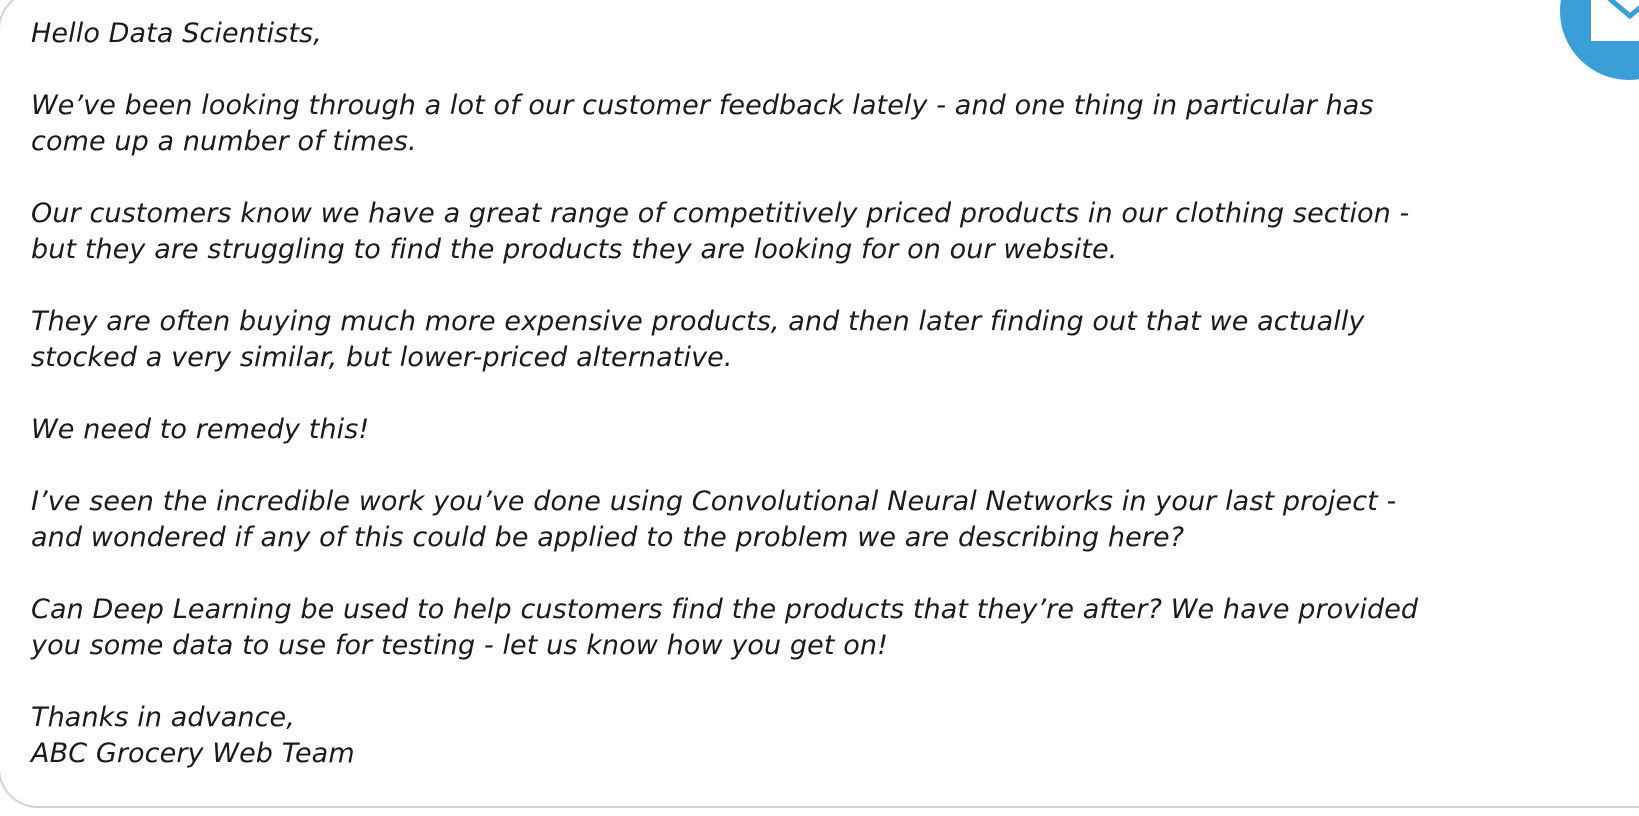  I want to click on paragraph-line: come up a number of times., so click(224, 141).